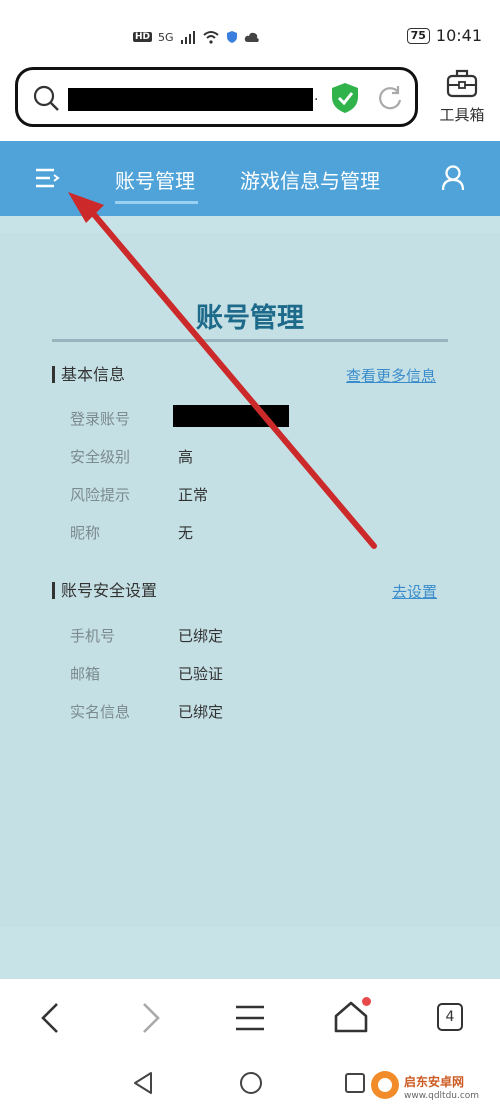  I want to click on watermark: 启东安卓网 www.qdltdu.com, so click(441, 1089).